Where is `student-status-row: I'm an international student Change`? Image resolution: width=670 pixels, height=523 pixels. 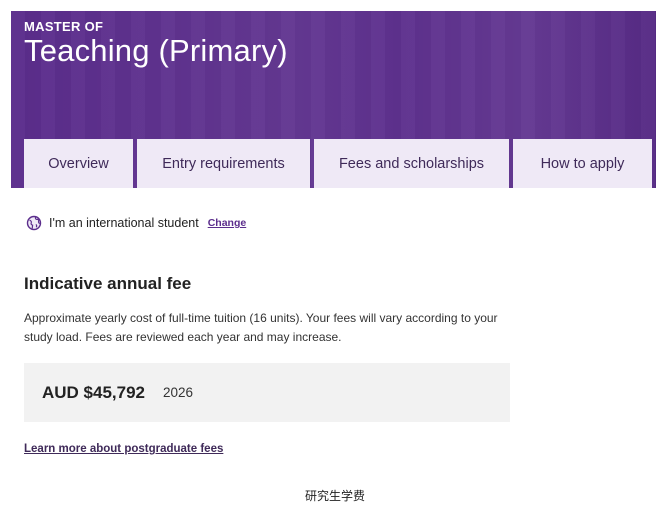 student-status-row: I'm an international student Change is located at coordinates (136, 223).